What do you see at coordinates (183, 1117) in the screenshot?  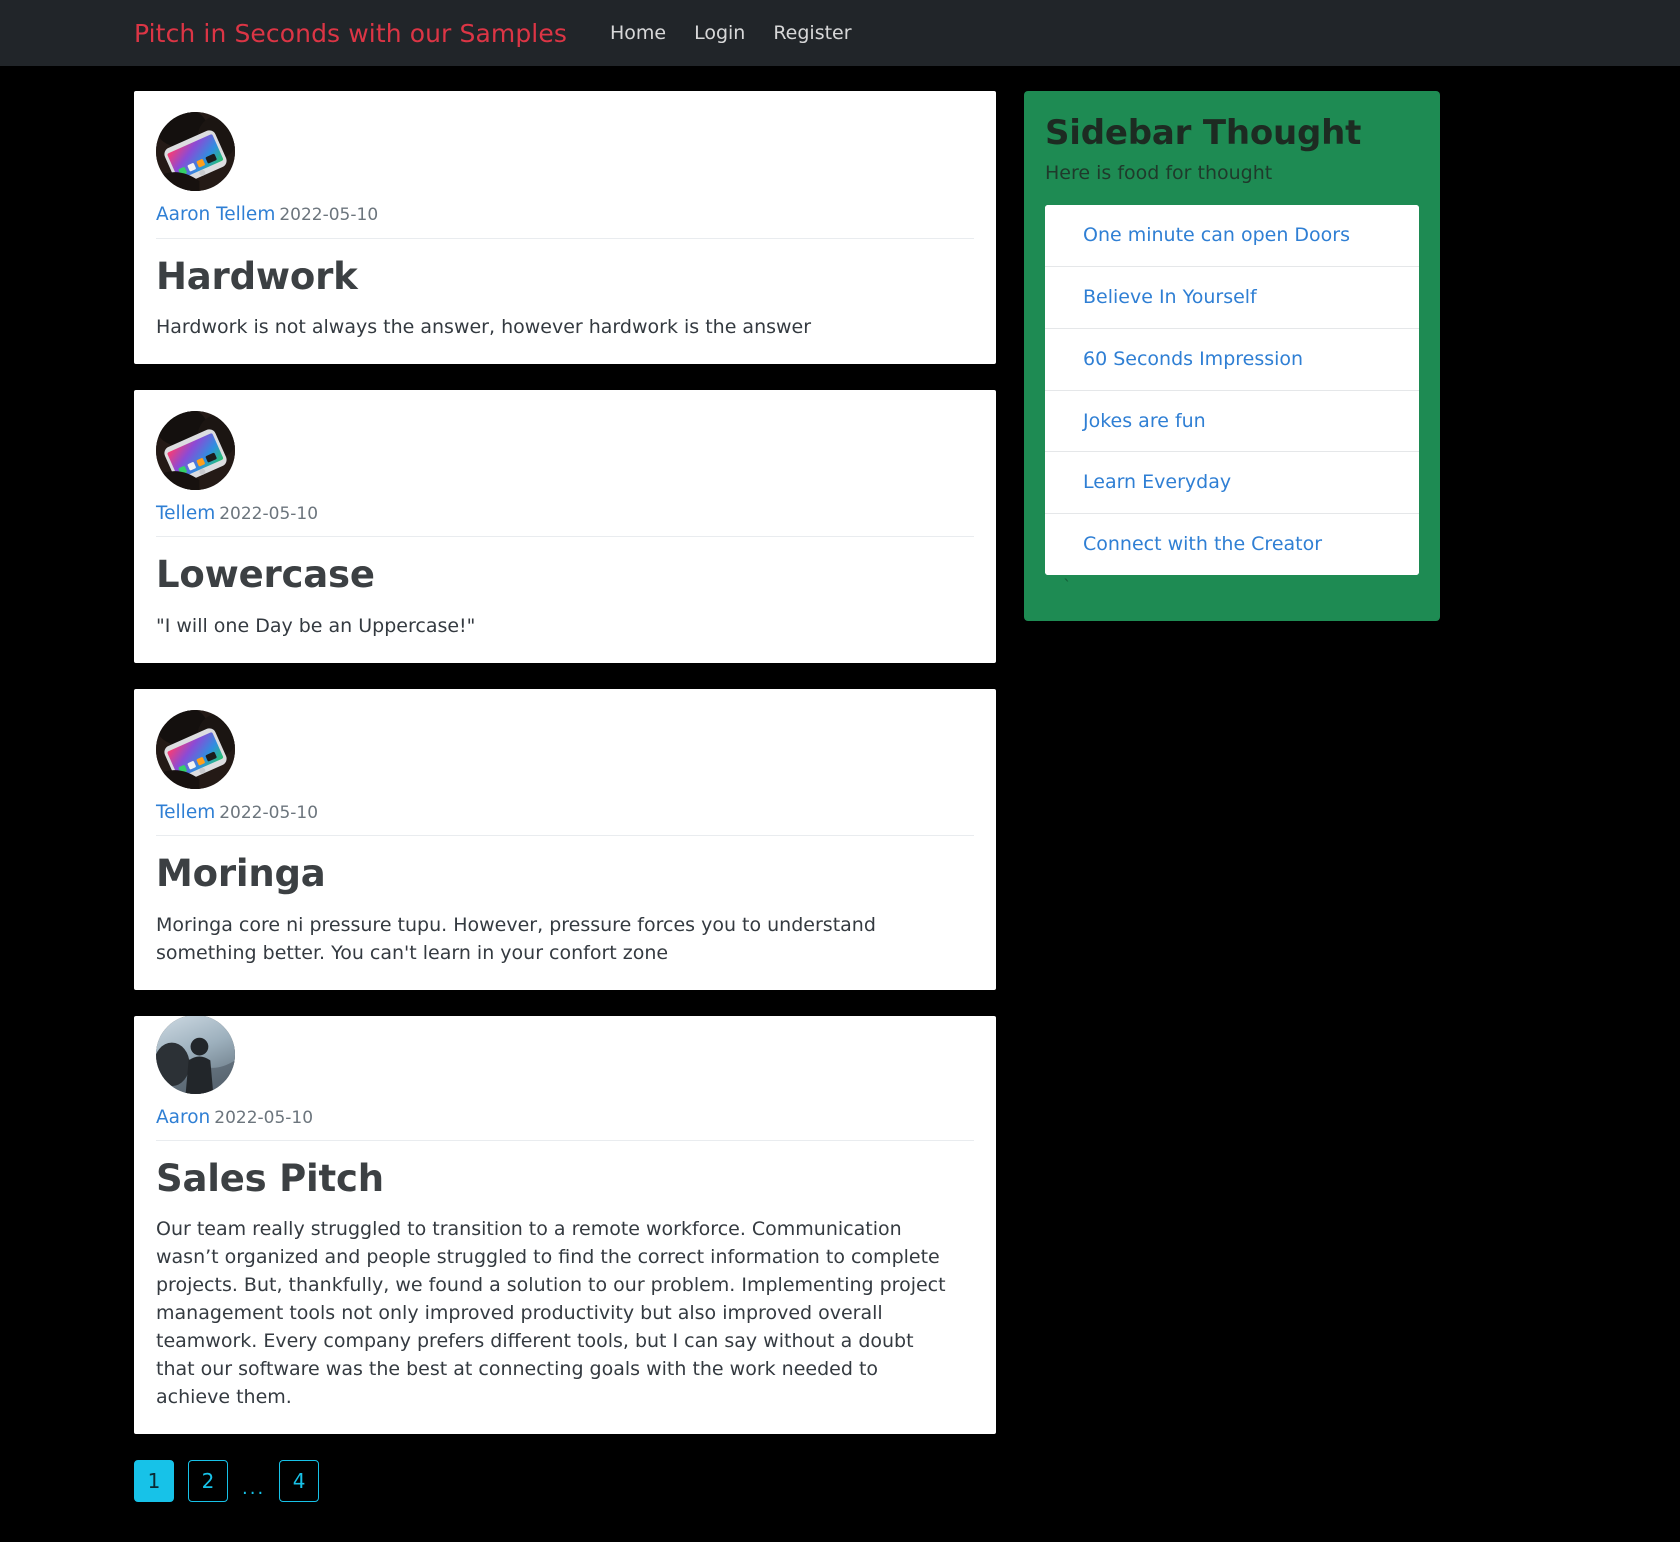 I see `post-author-link: Aaron` at bounding box center [183, 1117].